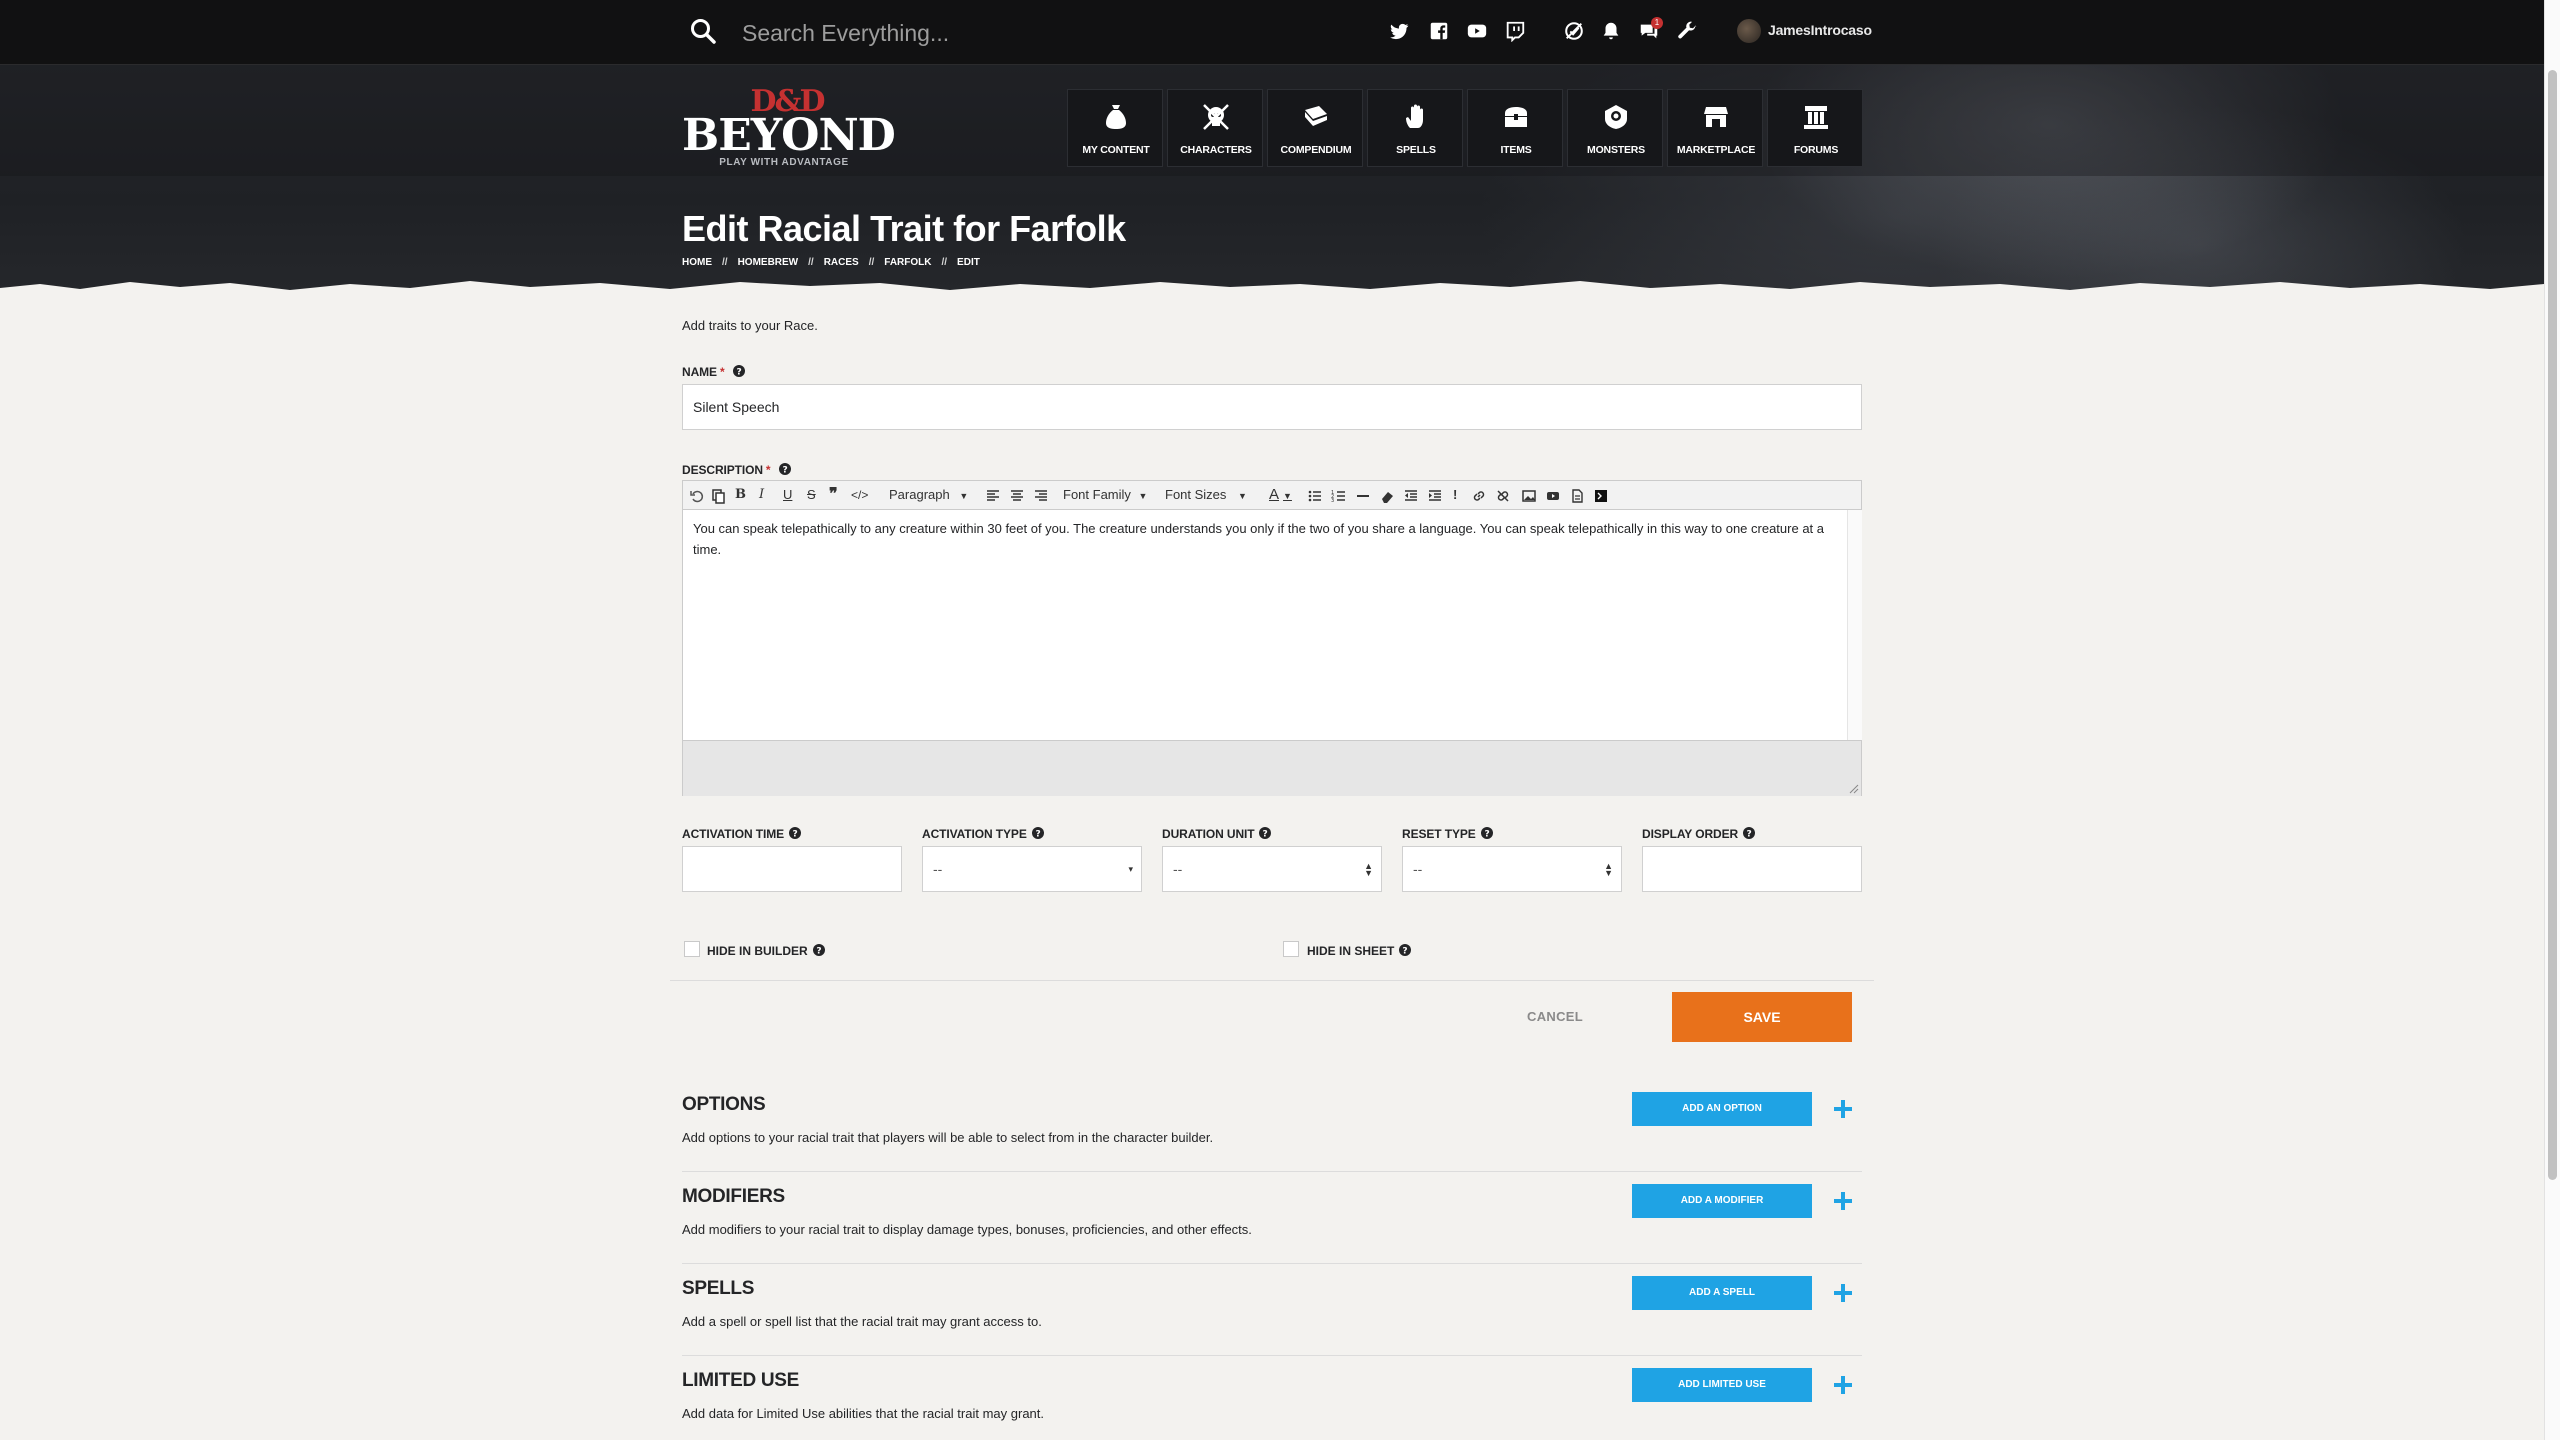  What do you see at coordinates (904, 228) in the screenshot?
I see `page-title: Edit Racial Trait for Farfolk` at bounding box center [904, 228].